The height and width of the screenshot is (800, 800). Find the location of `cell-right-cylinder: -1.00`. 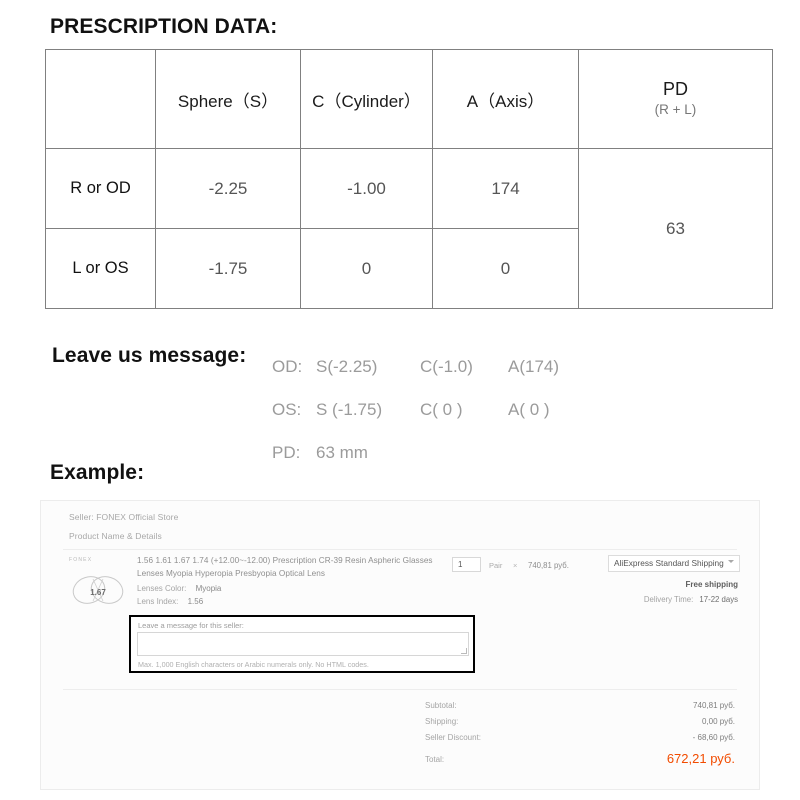

cell-right-cylinder: -1.00 is located at coordinates (366, 188).